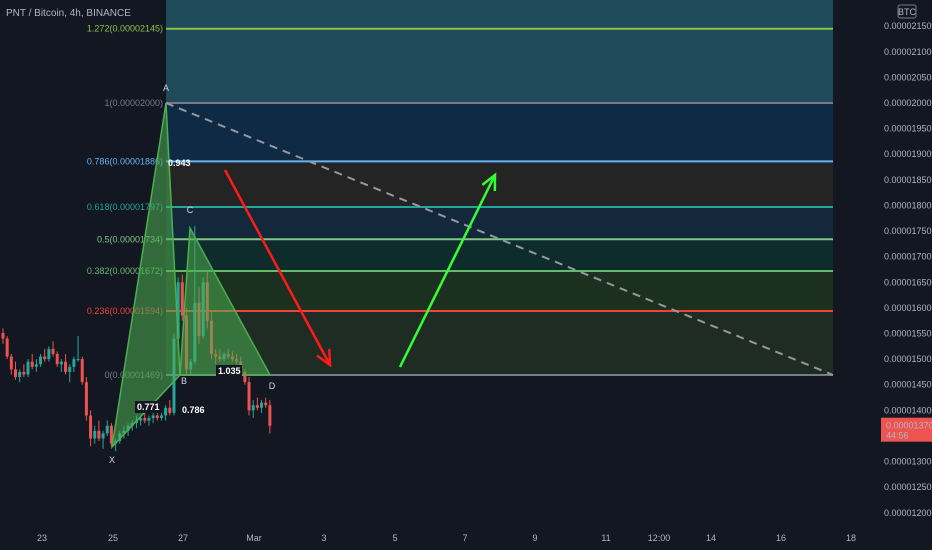 The height and width of the screenshot is (550, 932). I want to click on price-tick-label: 0.00001850, so click(908, 180).